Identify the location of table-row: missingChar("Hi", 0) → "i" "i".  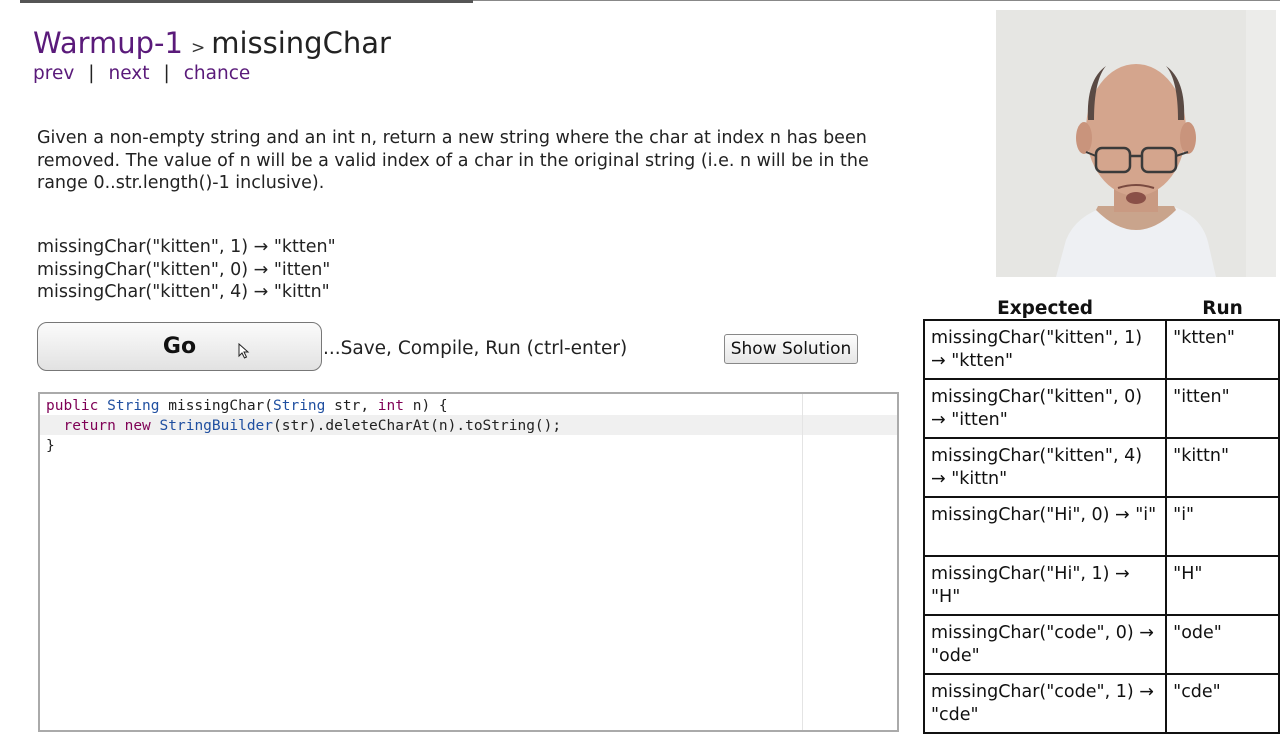
(1101, 526).